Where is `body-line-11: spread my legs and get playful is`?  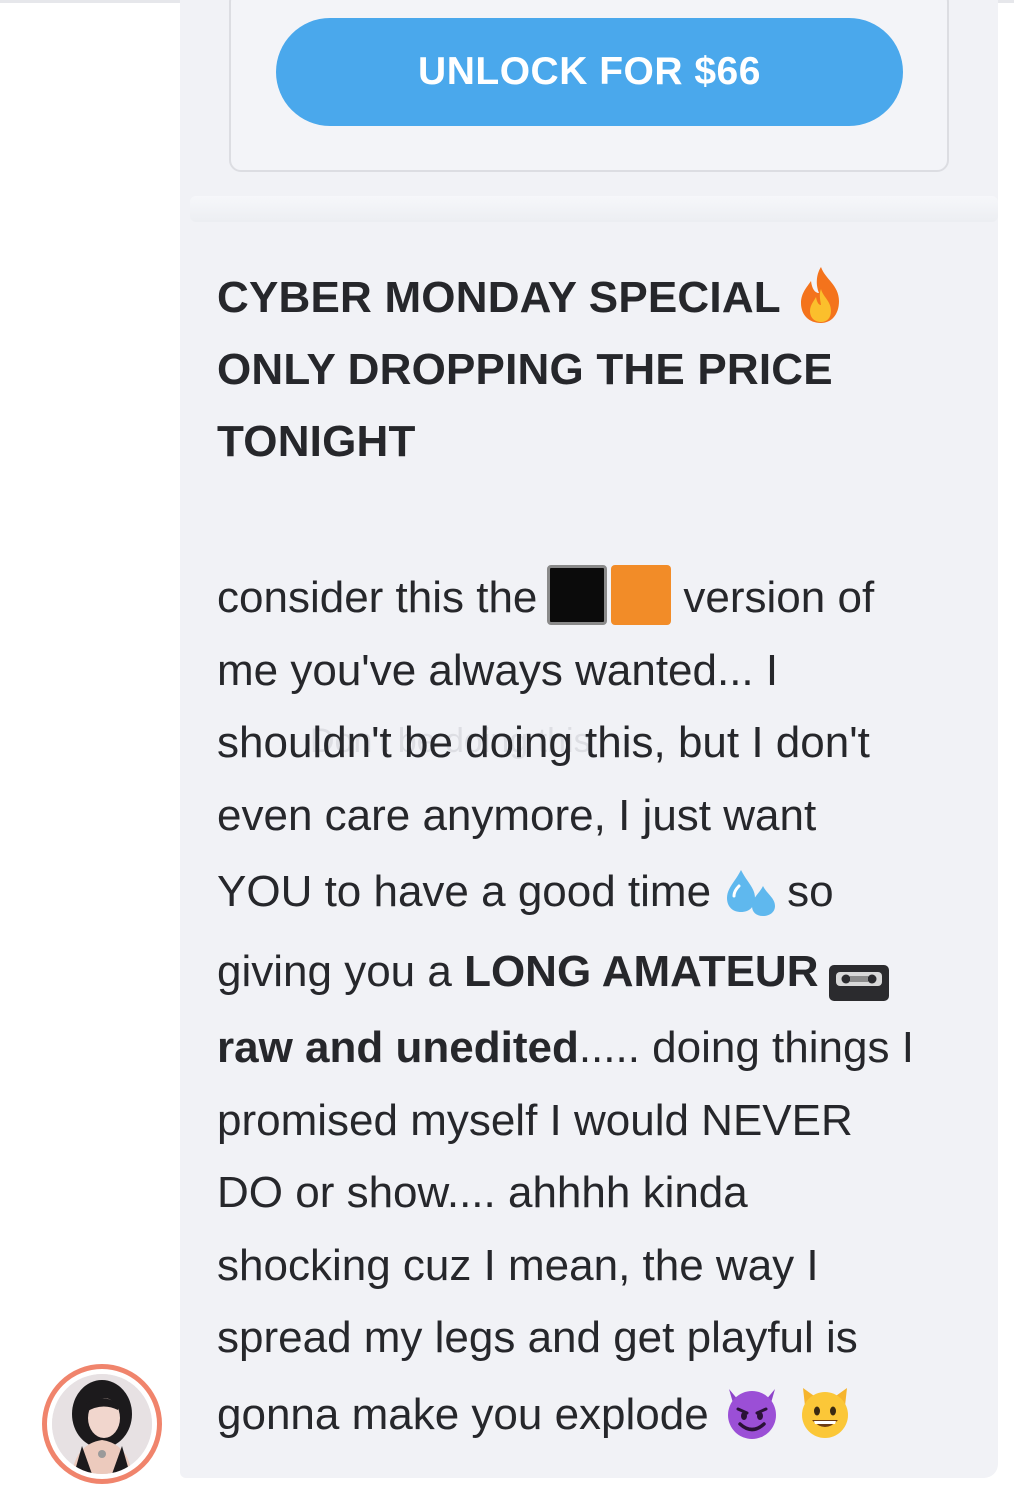 body-line-11: spread my legs and get playful is is located at coordinates (537, 1337).